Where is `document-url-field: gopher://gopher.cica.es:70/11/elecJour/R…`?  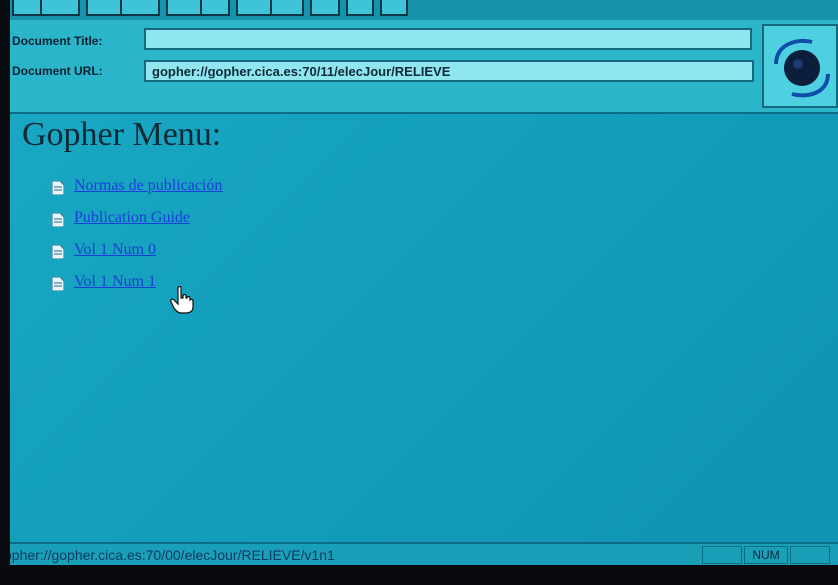
document-url-field: gopher://gopher.cica.es:70/11/elecJour/R… is located at coordinates (449, 71).